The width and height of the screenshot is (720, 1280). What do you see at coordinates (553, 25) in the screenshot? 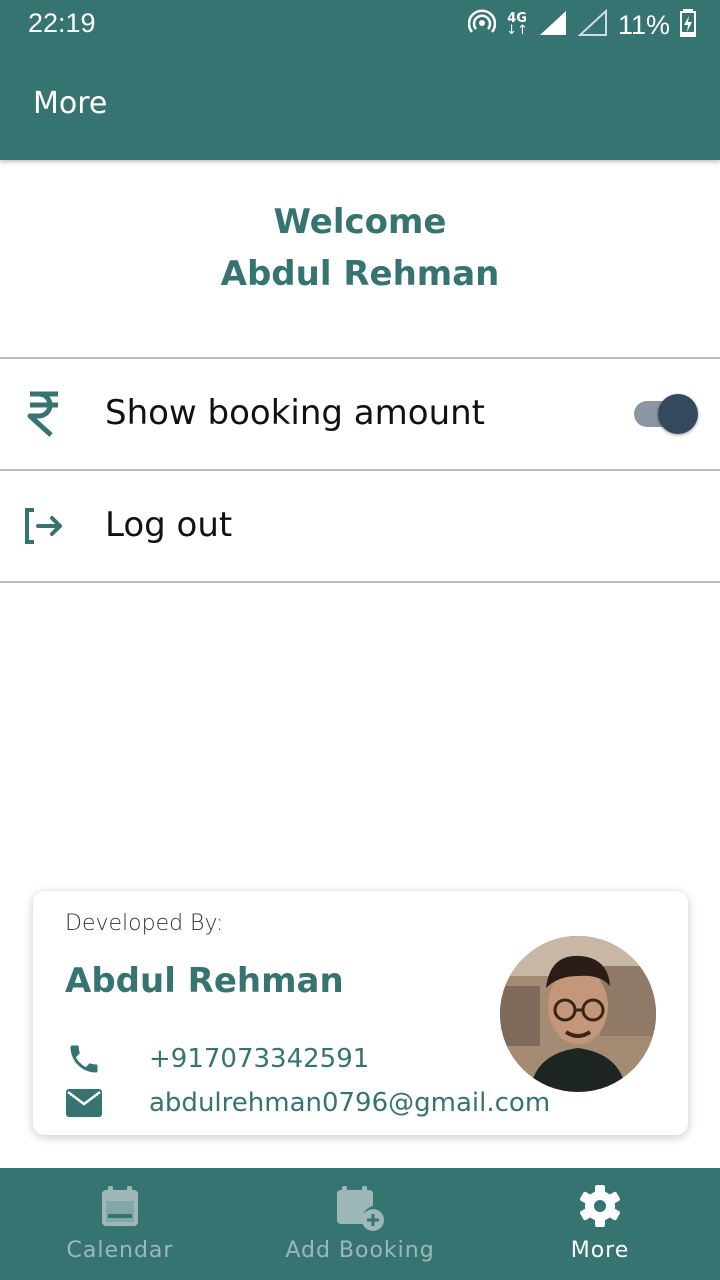
I see `signal-full-icon` at bounding box center [553, 25].